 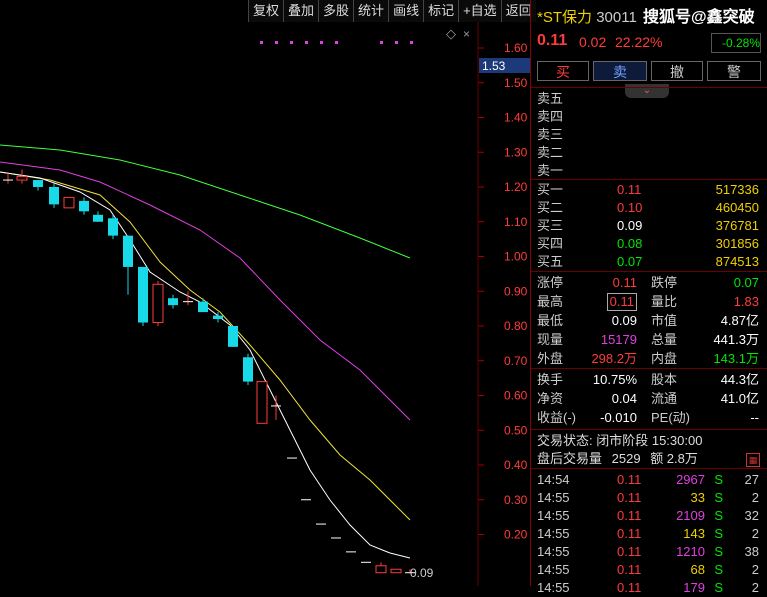 What do you see at coordinates (516, 430) in the screenshot?
I see `axis-tick-label: 0.50` at bounding box center [516, 430].